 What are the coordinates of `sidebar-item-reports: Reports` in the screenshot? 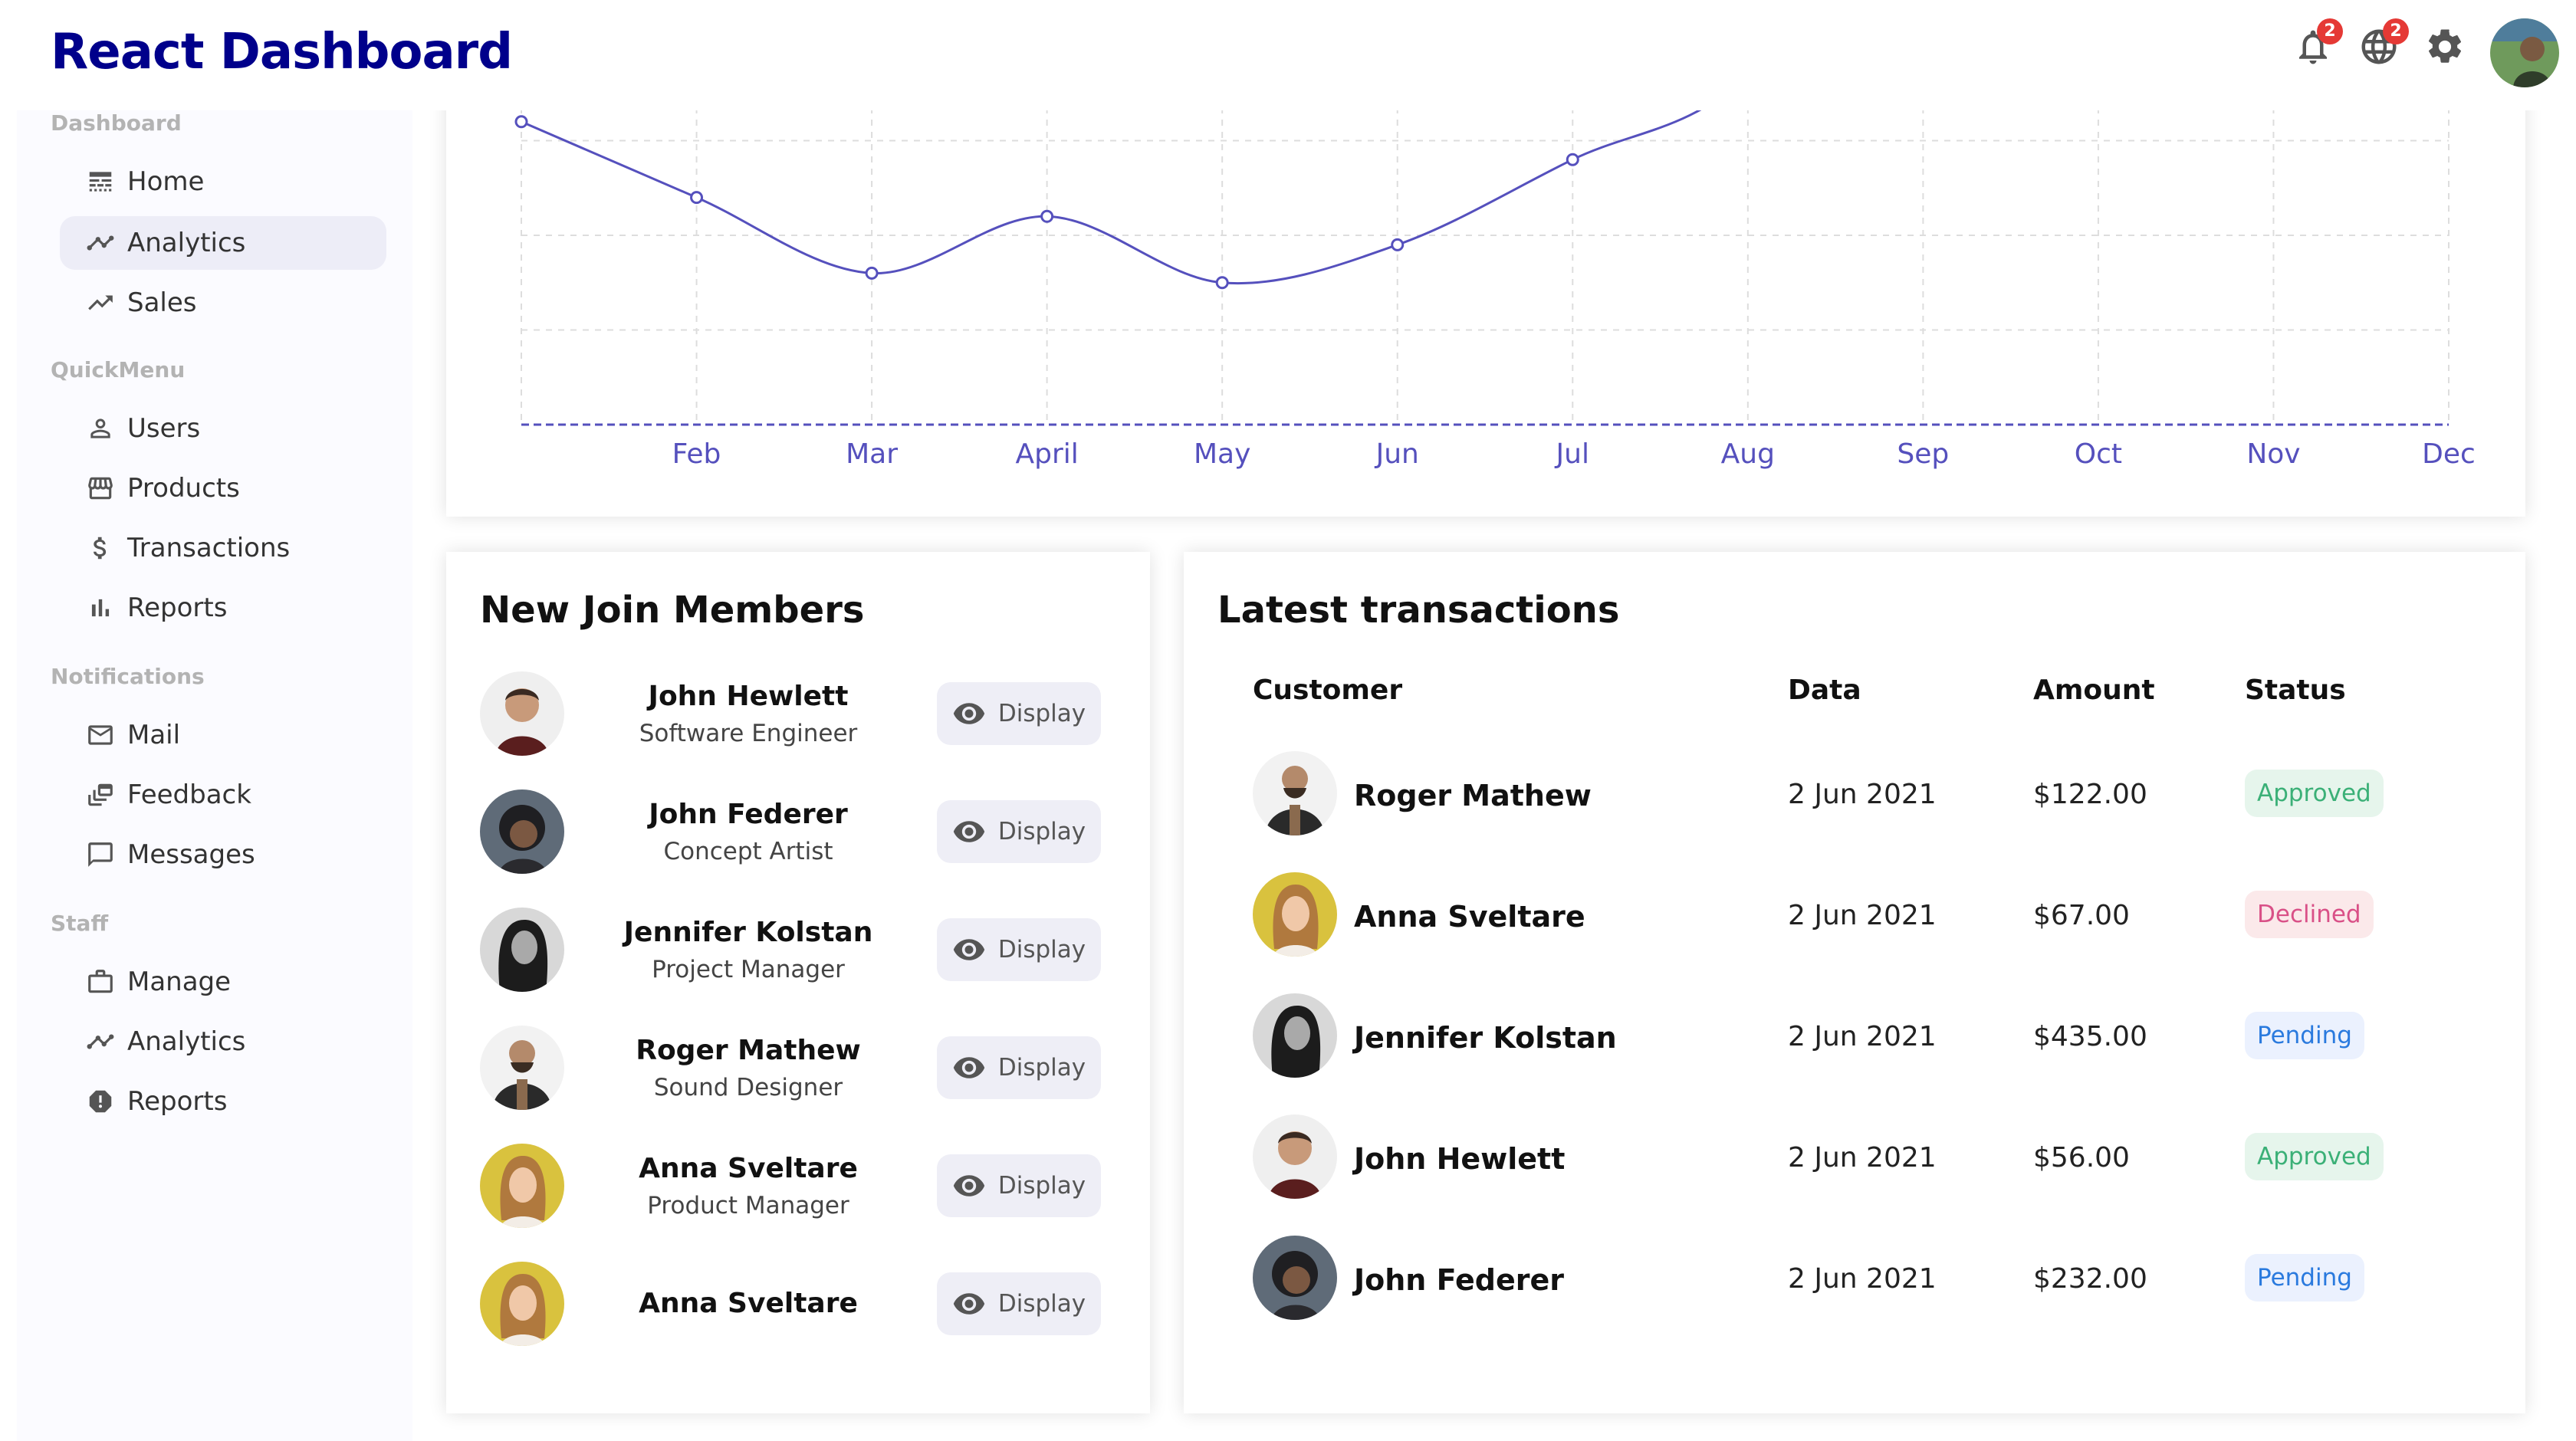 It's located at (223, 608).